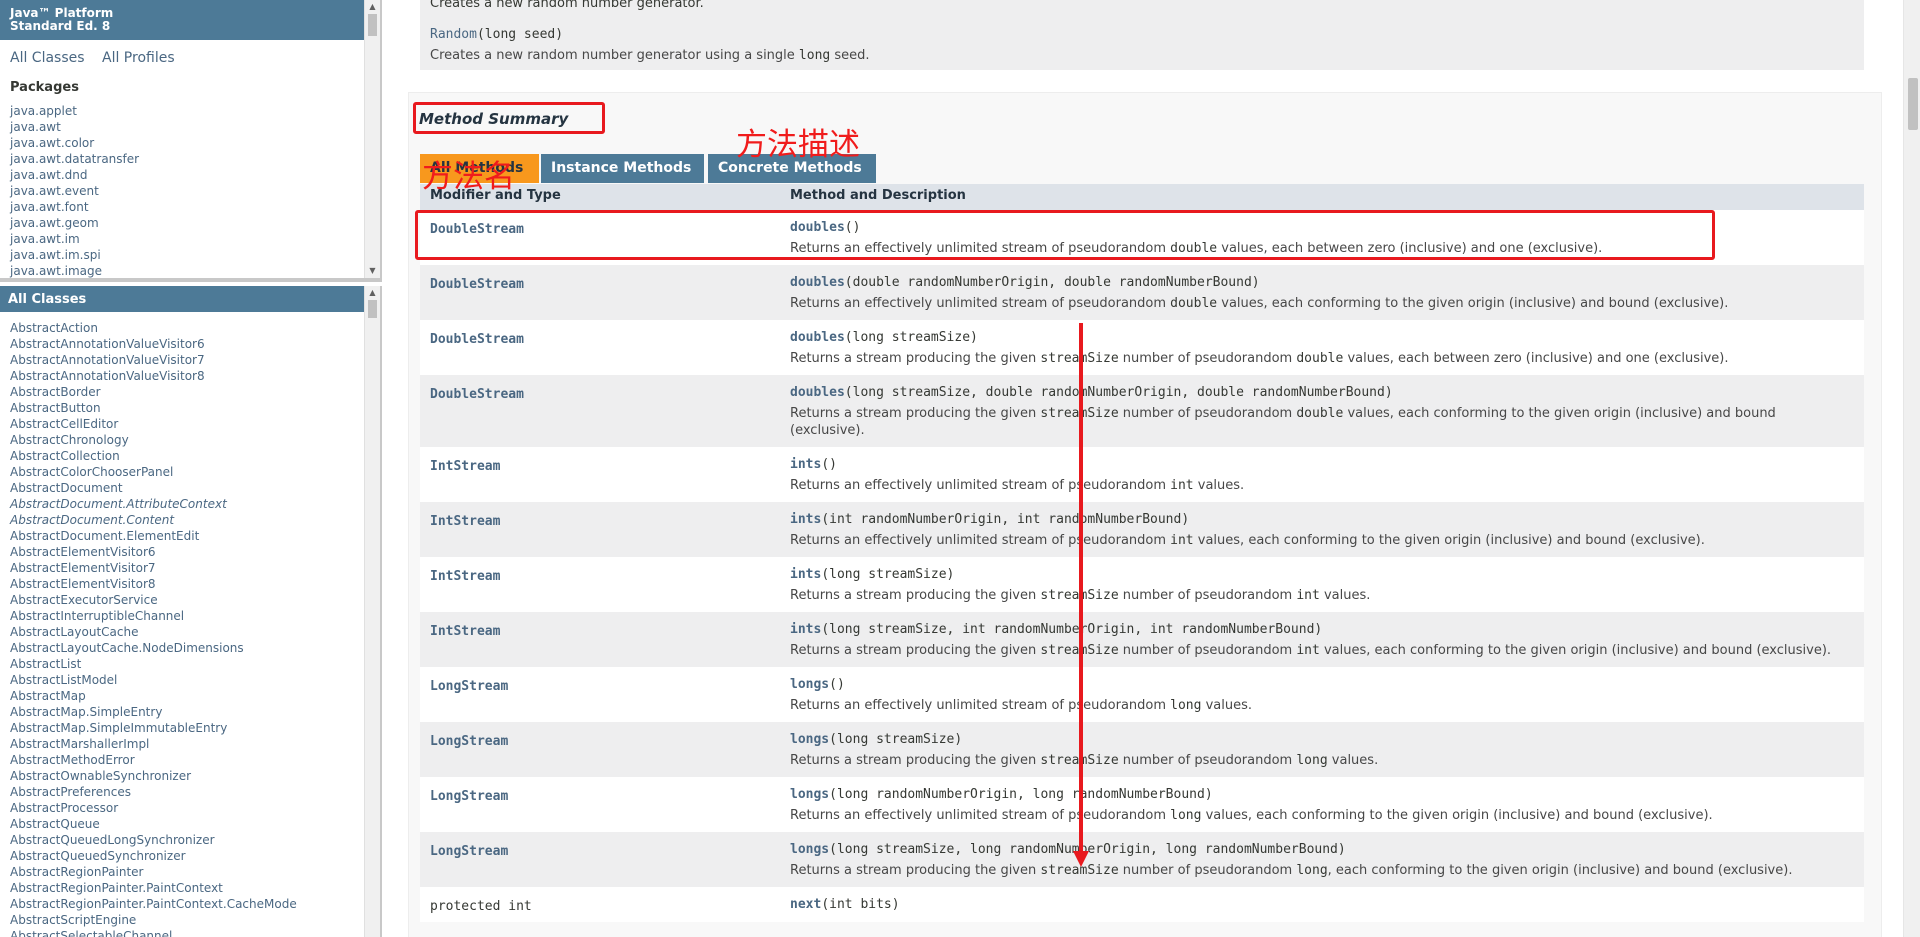 Image resolution: width=1920 pixels, height=937 pixels. Describe the element at coordinates (187, 932) in the screenshot. I see `class-link: AbstractSelectableChannel` at that location.